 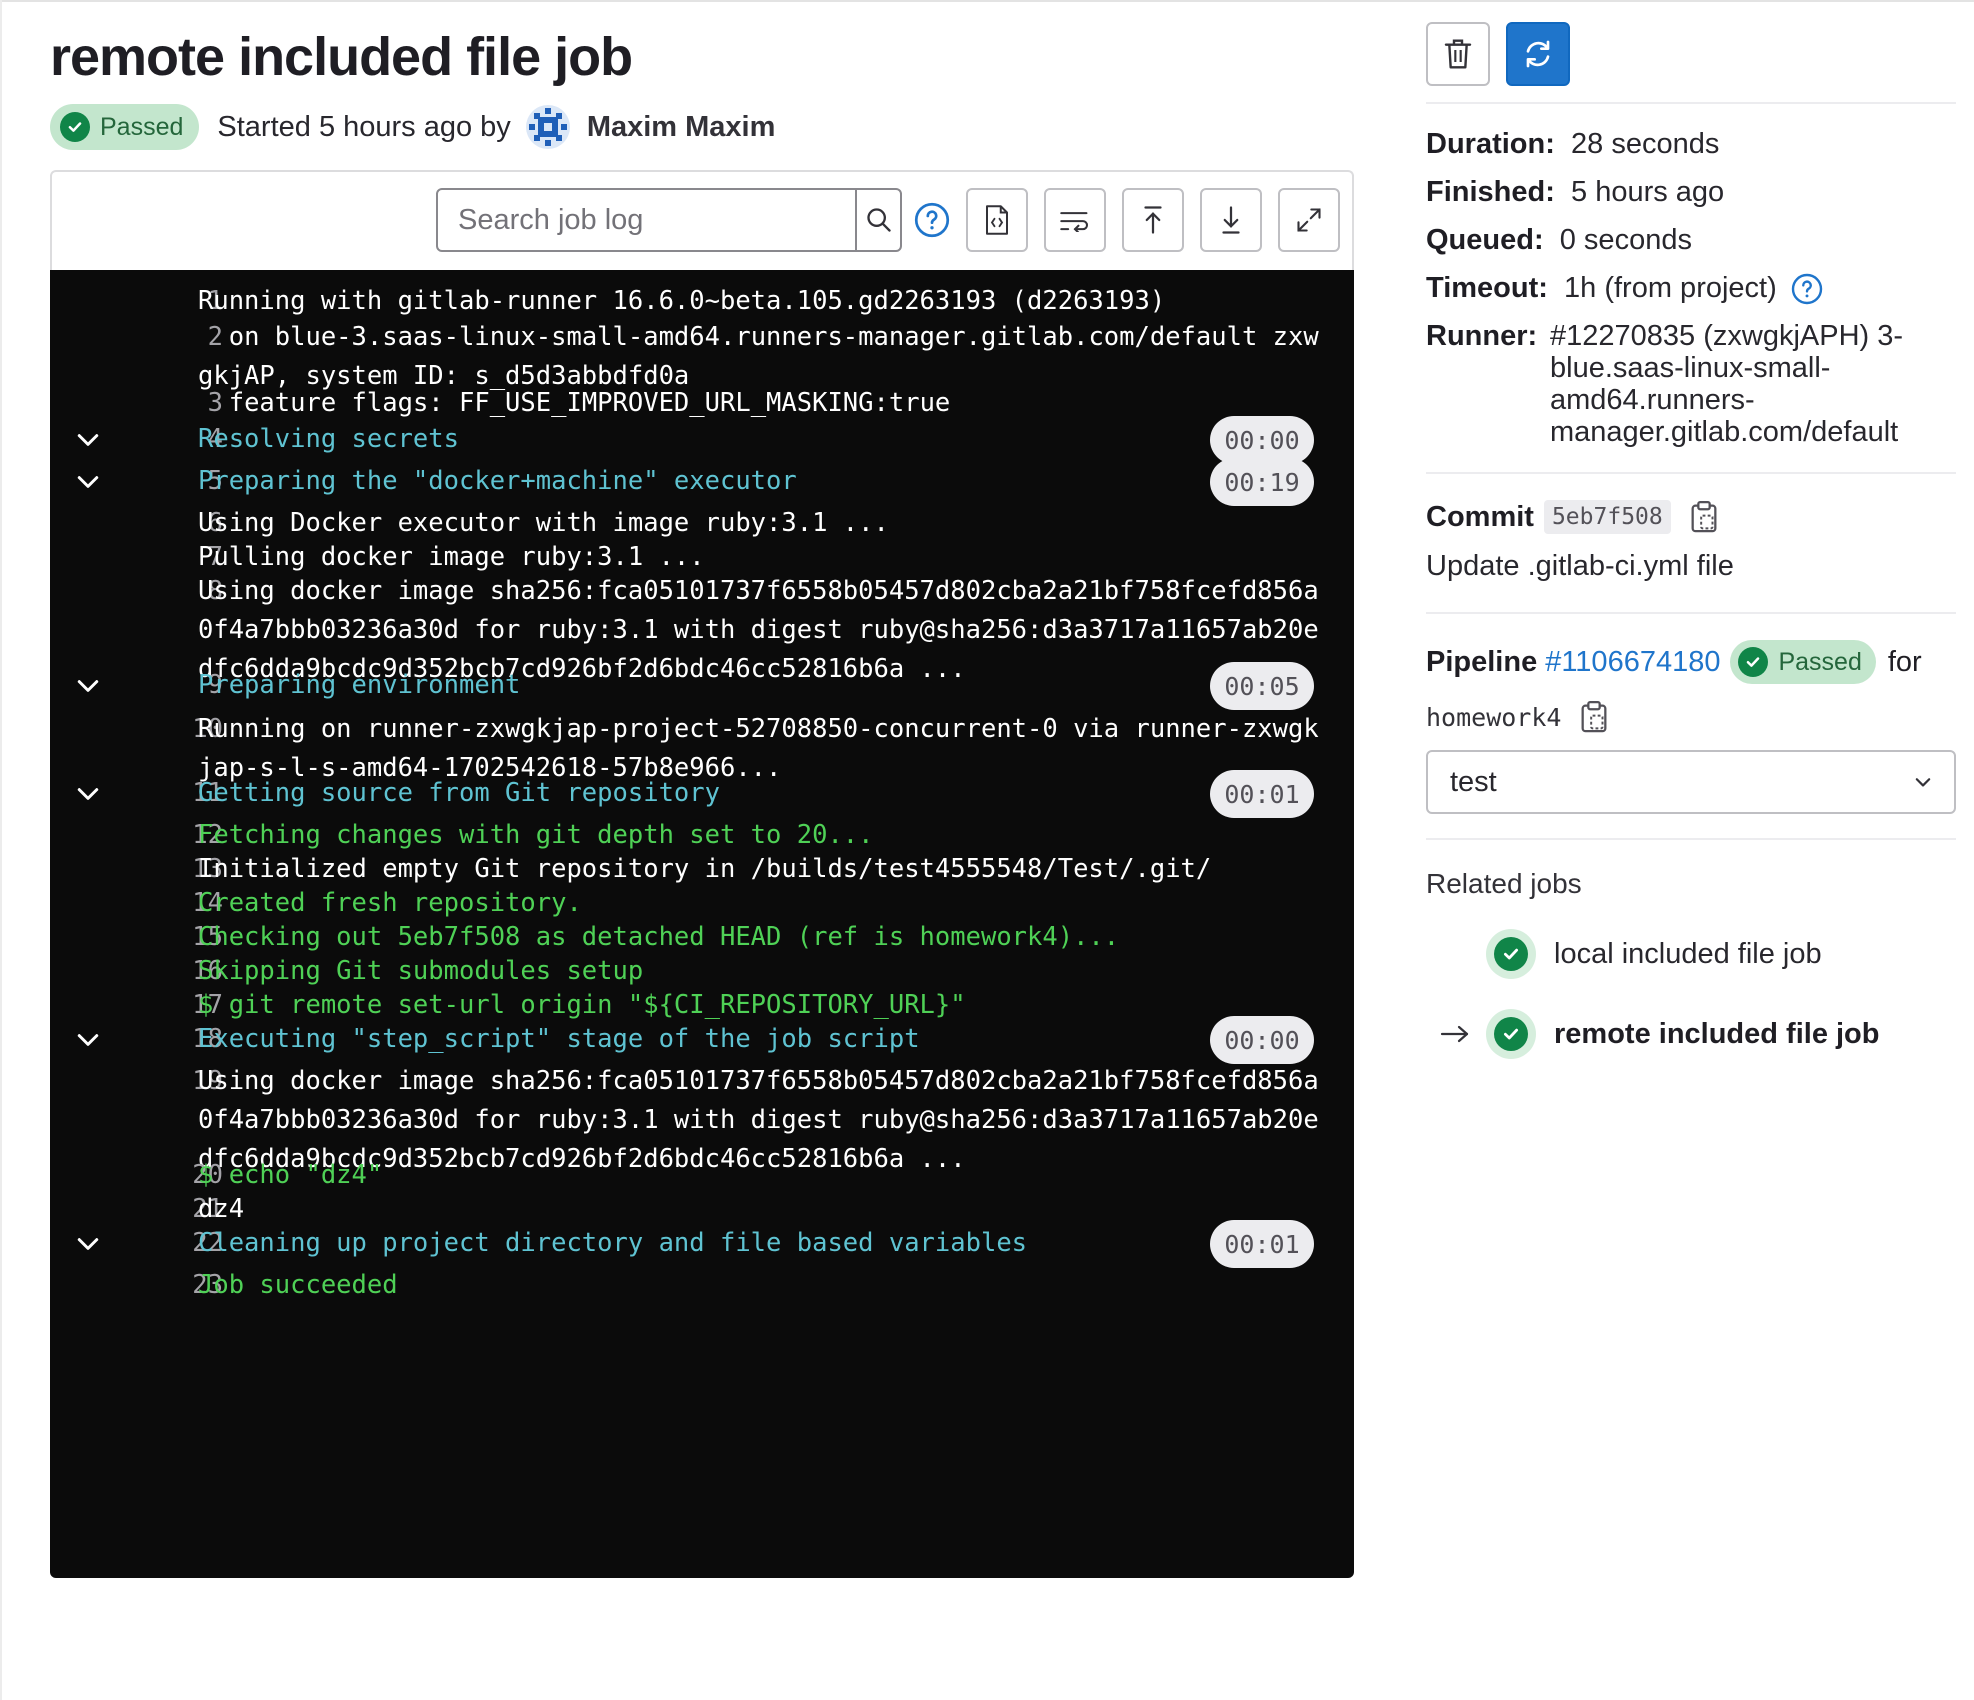 I want to click on toggle-wrap-button, so click(x=1075, y=220).